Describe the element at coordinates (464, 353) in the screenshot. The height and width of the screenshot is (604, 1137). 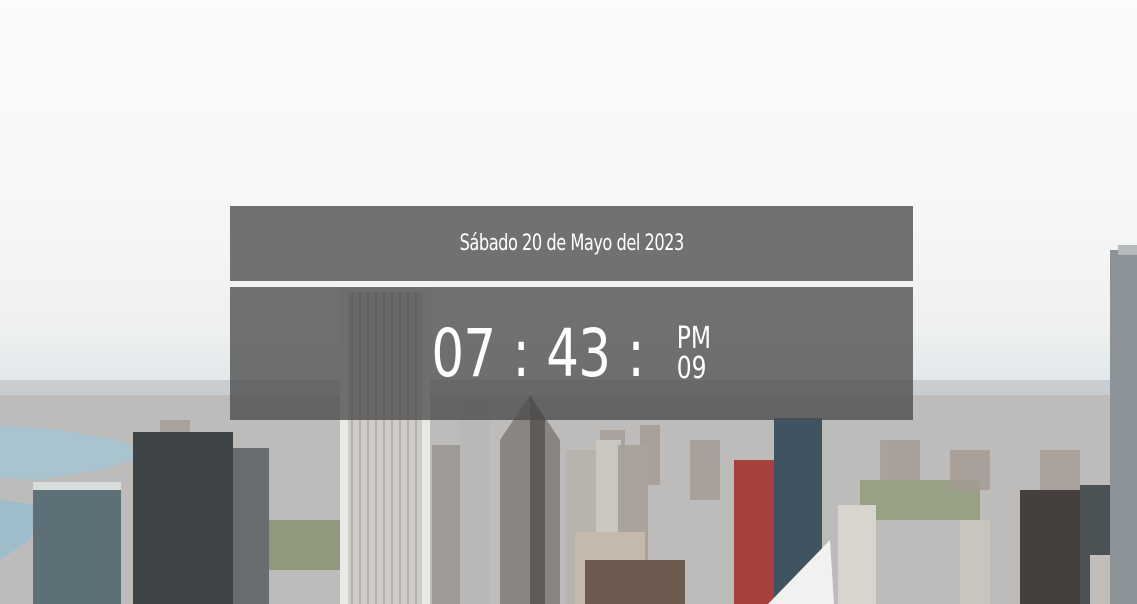
I see `hours-value: 07` at that location.